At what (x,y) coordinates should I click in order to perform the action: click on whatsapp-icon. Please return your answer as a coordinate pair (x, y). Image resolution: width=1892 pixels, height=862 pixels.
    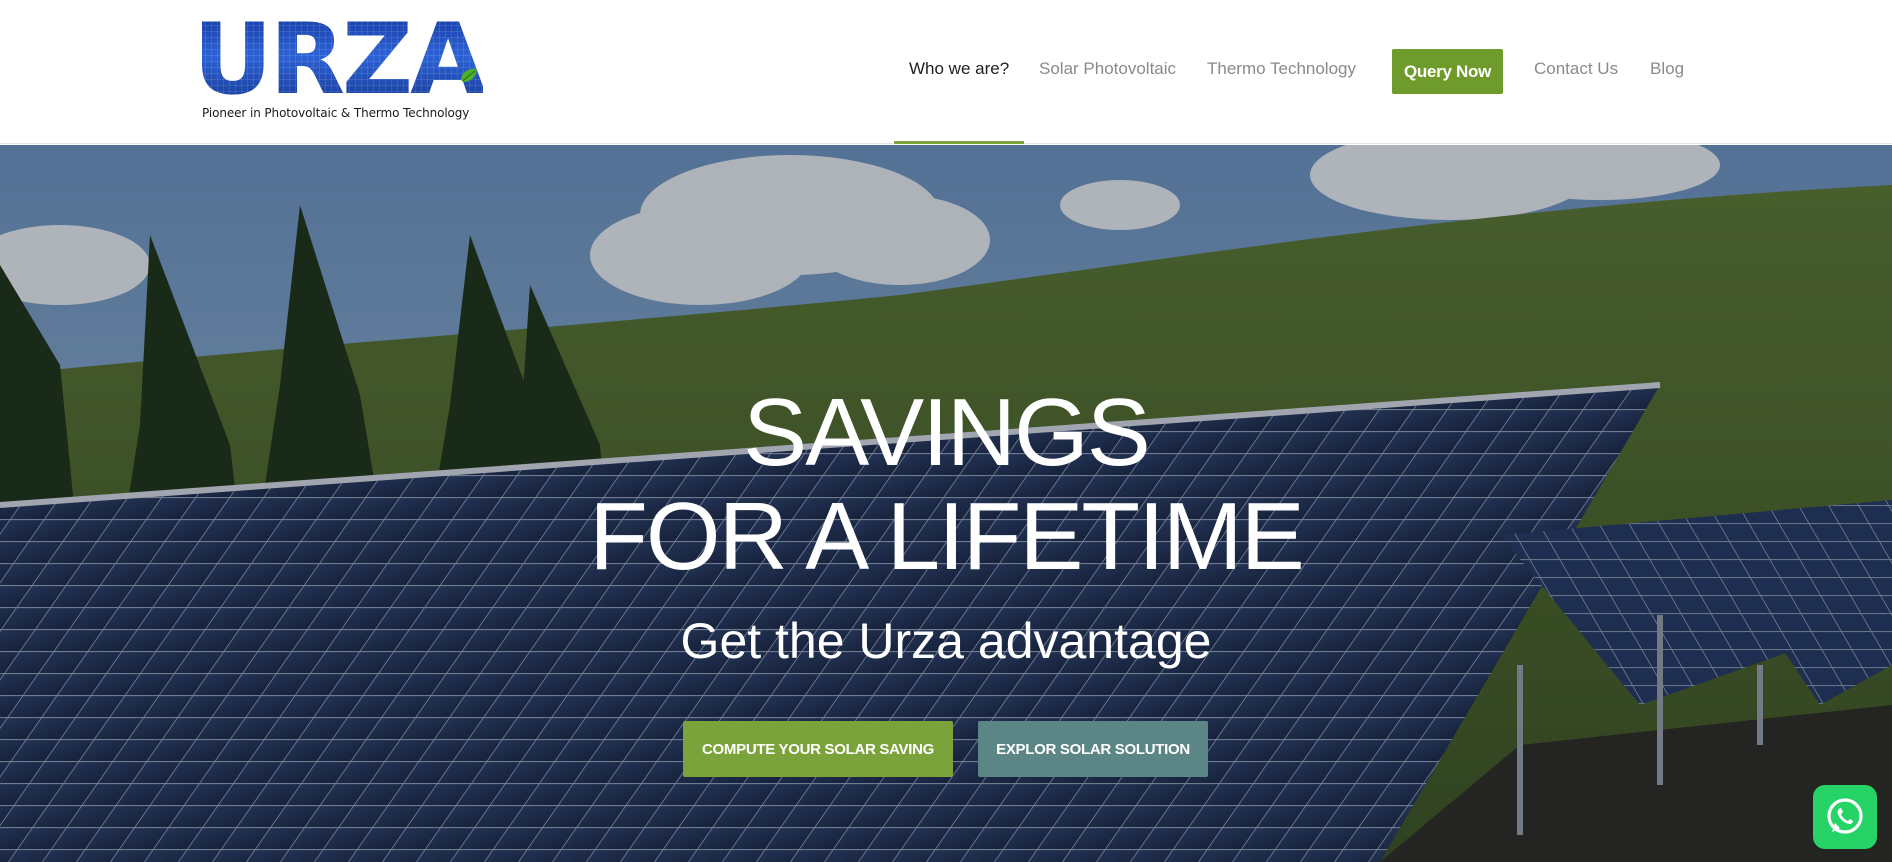
    Looking at the image, I should click on (1845, 816).